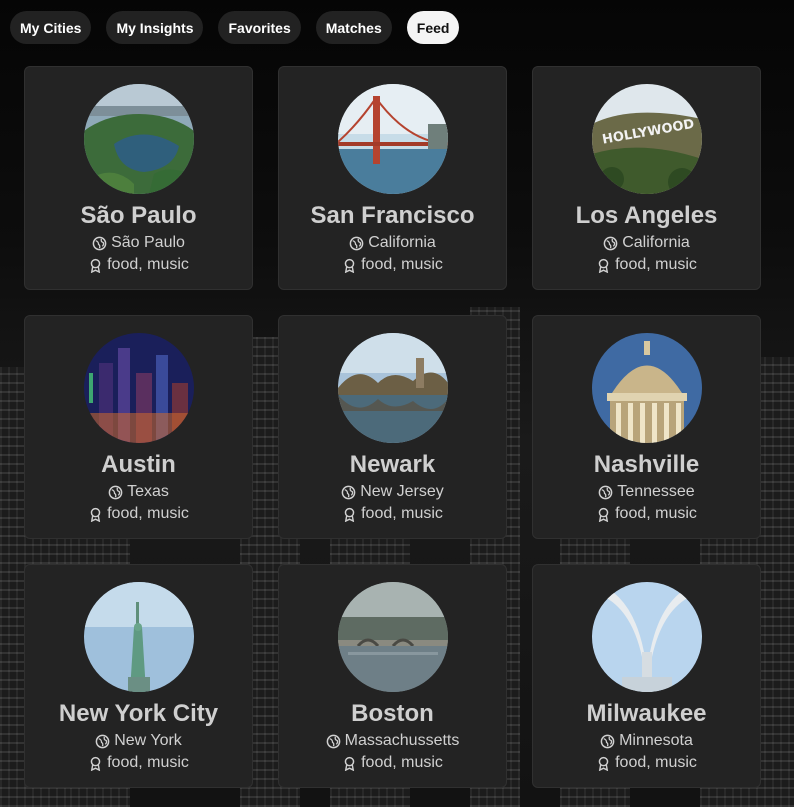  I want to click on region-text: New Jersey, so click(402, 491).